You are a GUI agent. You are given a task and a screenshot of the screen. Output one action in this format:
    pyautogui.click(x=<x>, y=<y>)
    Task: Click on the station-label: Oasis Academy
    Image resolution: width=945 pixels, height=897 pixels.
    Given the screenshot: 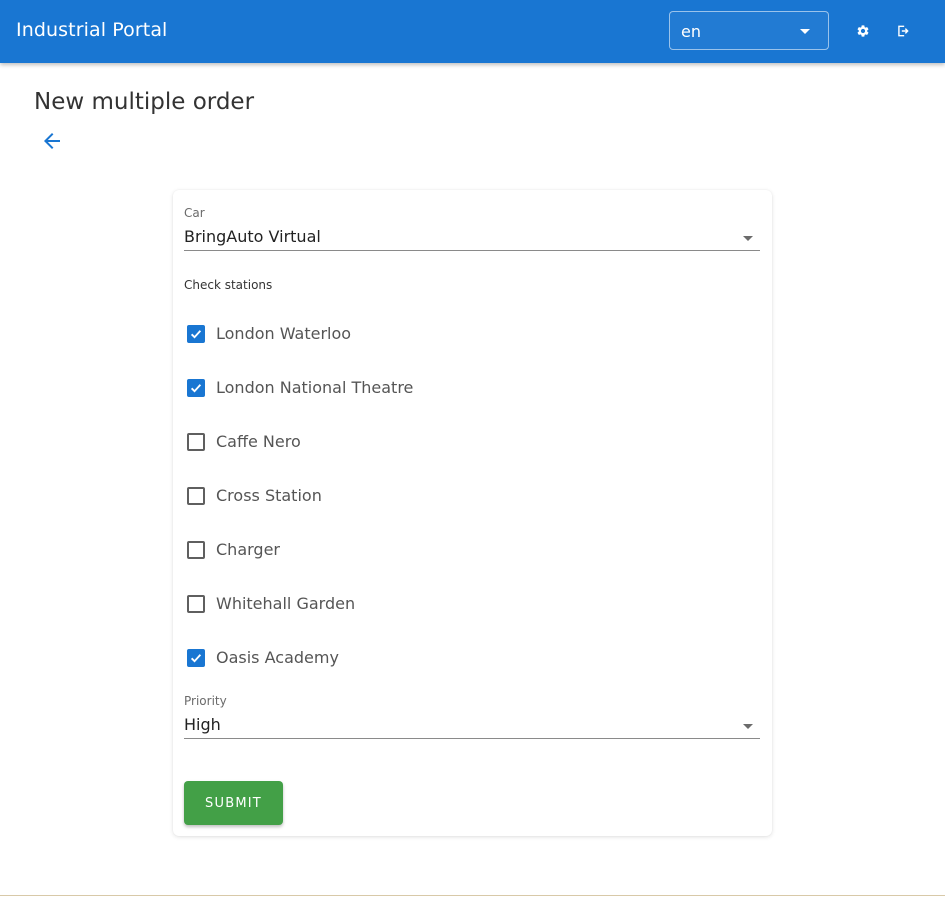 What is the action you would take?
    pyautogui.click(x=277, y=657)
    